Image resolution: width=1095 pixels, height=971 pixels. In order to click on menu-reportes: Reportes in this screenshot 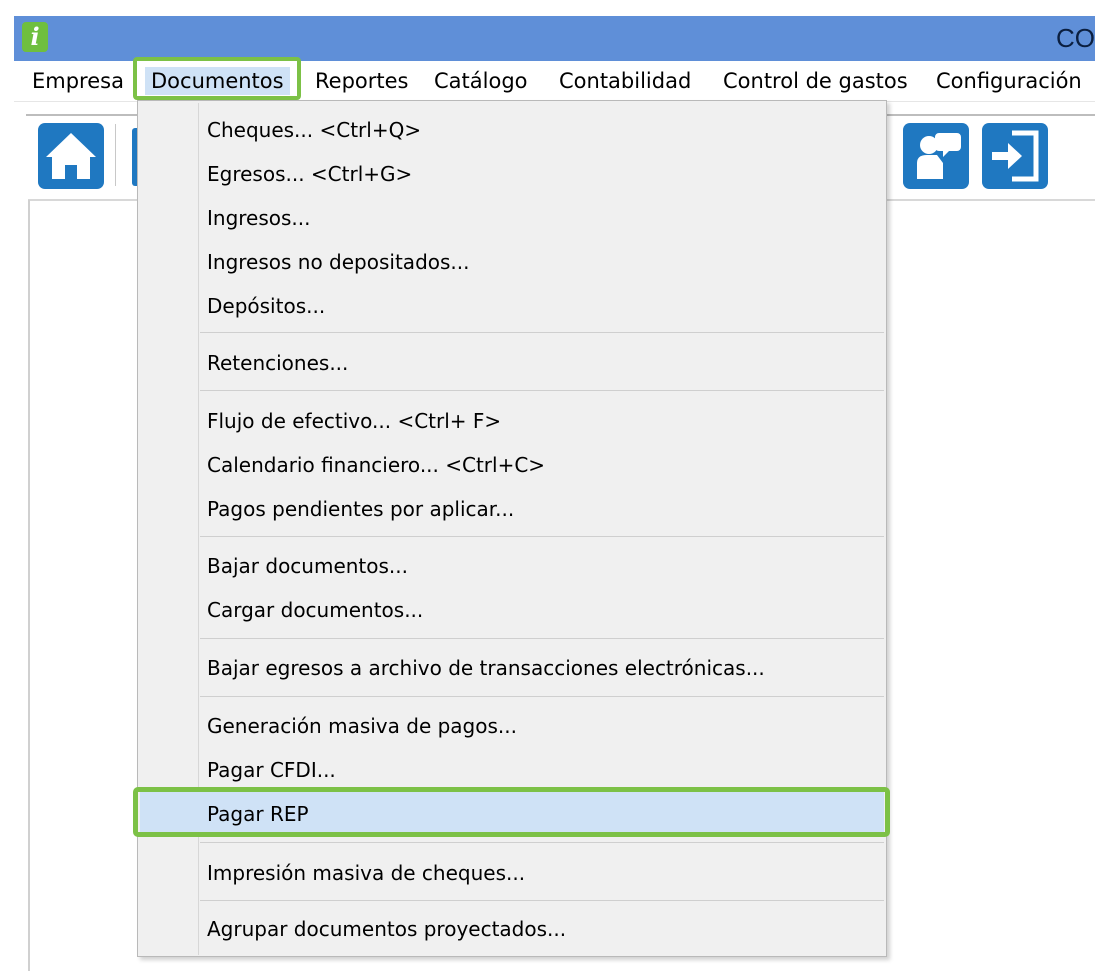, I will do `click(361, 81)`.